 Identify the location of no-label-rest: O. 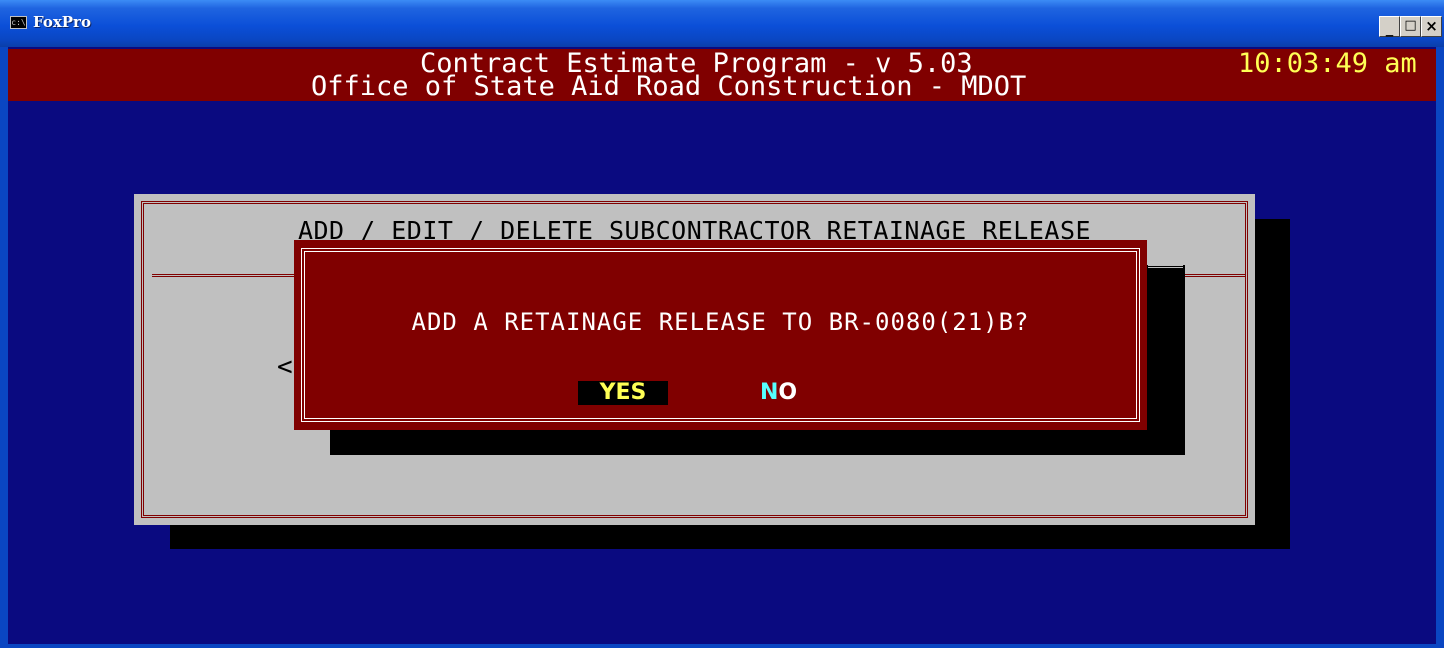
(788, 392).